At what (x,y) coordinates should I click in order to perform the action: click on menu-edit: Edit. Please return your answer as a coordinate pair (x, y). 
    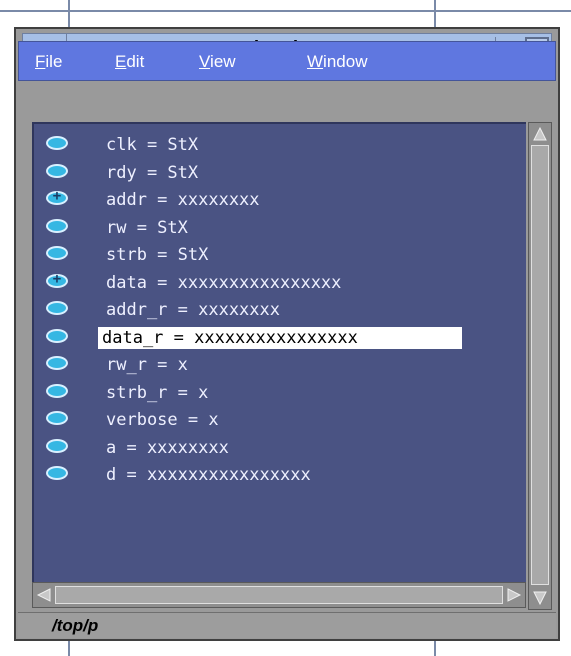
    Looking at the image, I should click on (129, 62).